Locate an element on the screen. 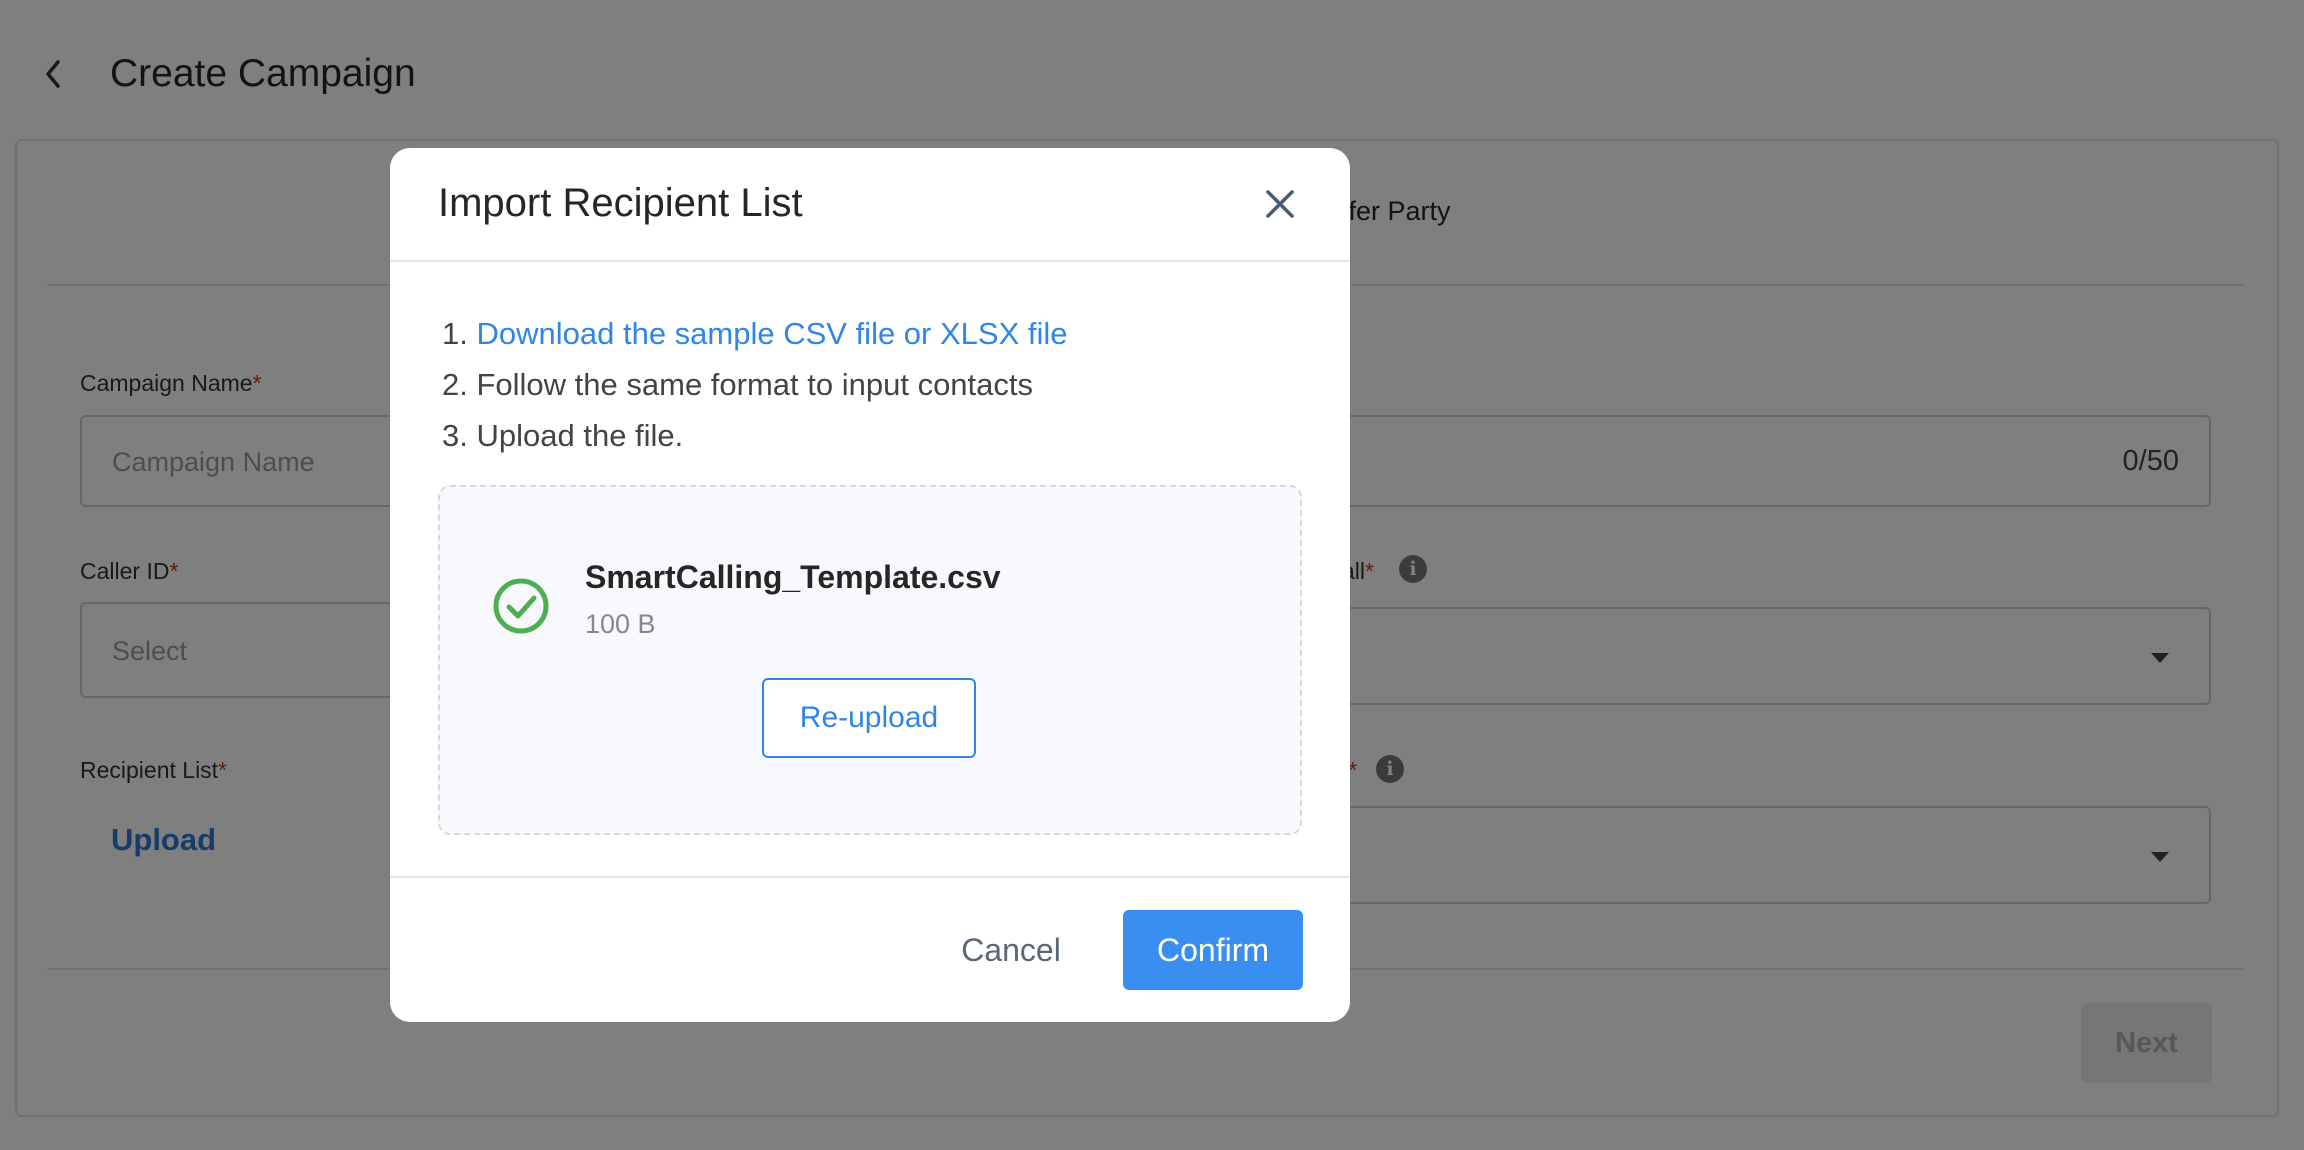 The height and width of the screenshot is (1150, 2304). file-size: 100 B is located at coordinates (620, 624).